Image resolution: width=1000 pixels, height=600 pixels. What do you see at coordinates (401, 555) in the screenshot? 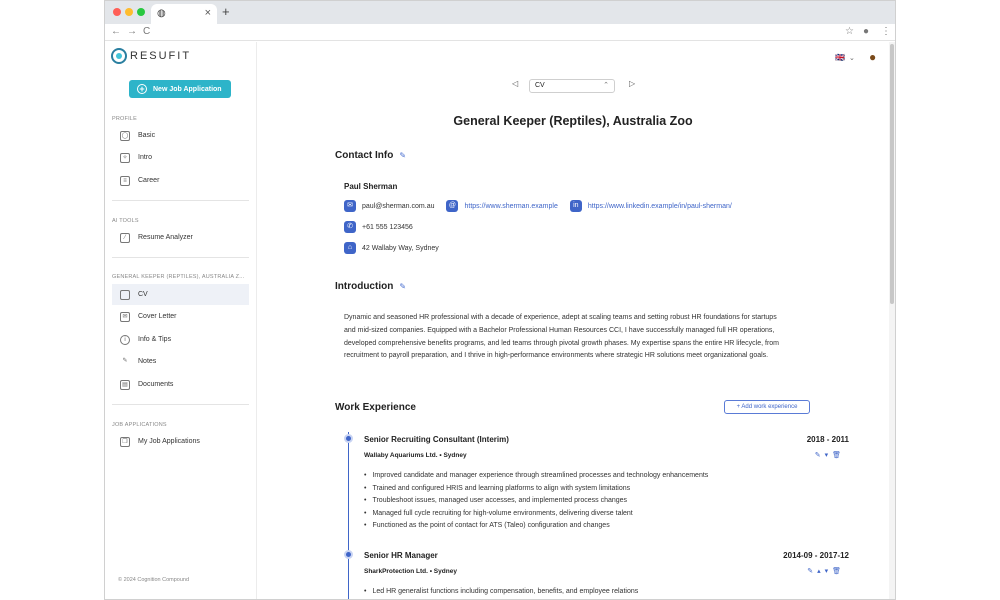
I see `job-title: Senior HR Manager` at bounding box center [401, 555].